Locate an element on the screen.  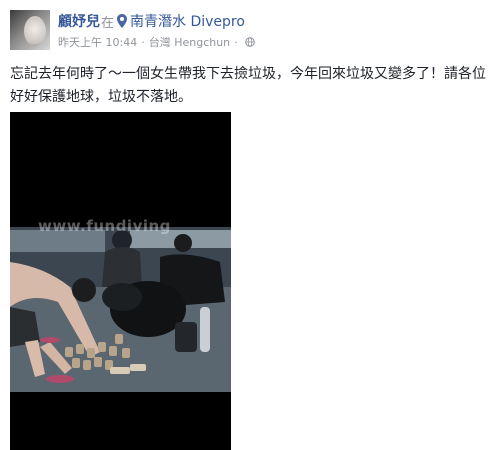
author-name: 顧妤兒 is located at coordinates (79, 21).